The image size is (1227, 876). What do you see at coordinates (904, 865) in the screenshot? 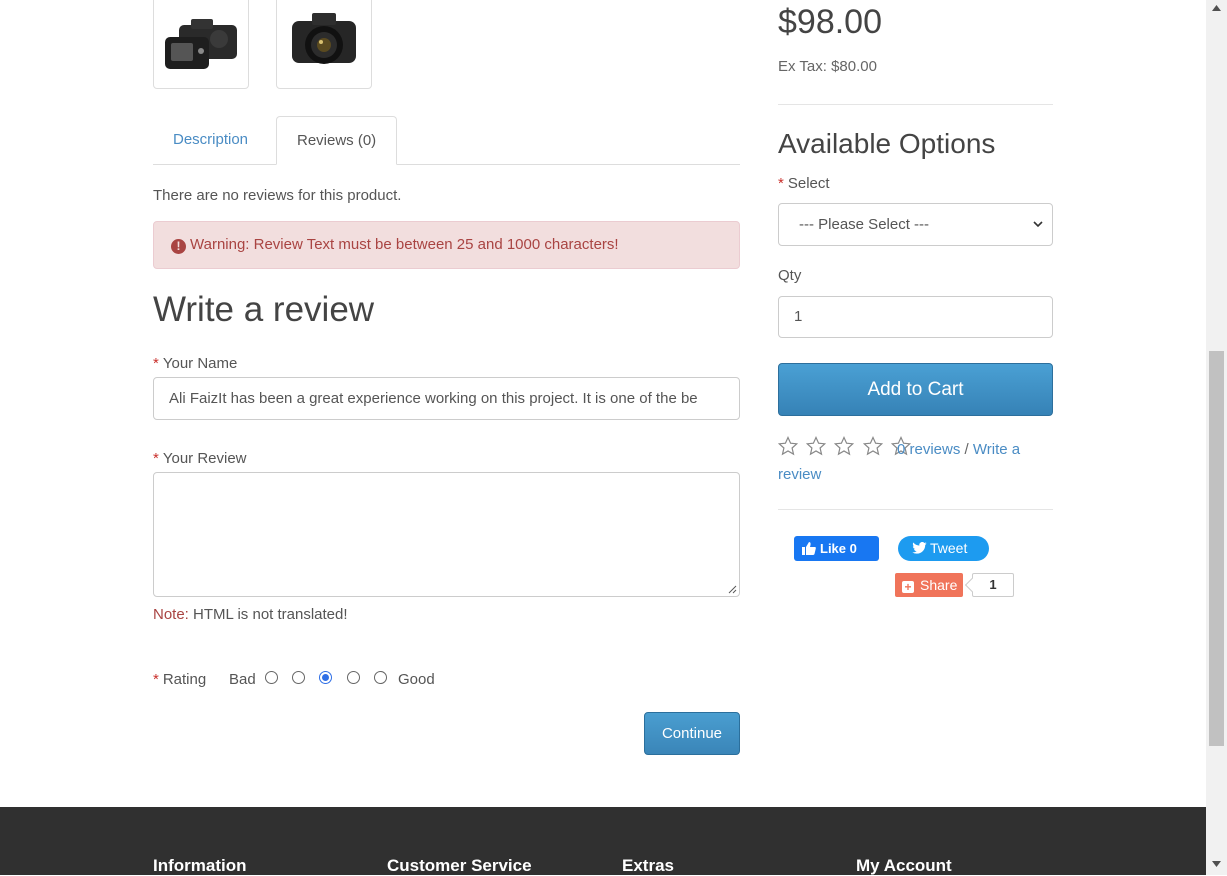
I see `footer-heading-my-account: My Account` at bounding box center [904, 865].